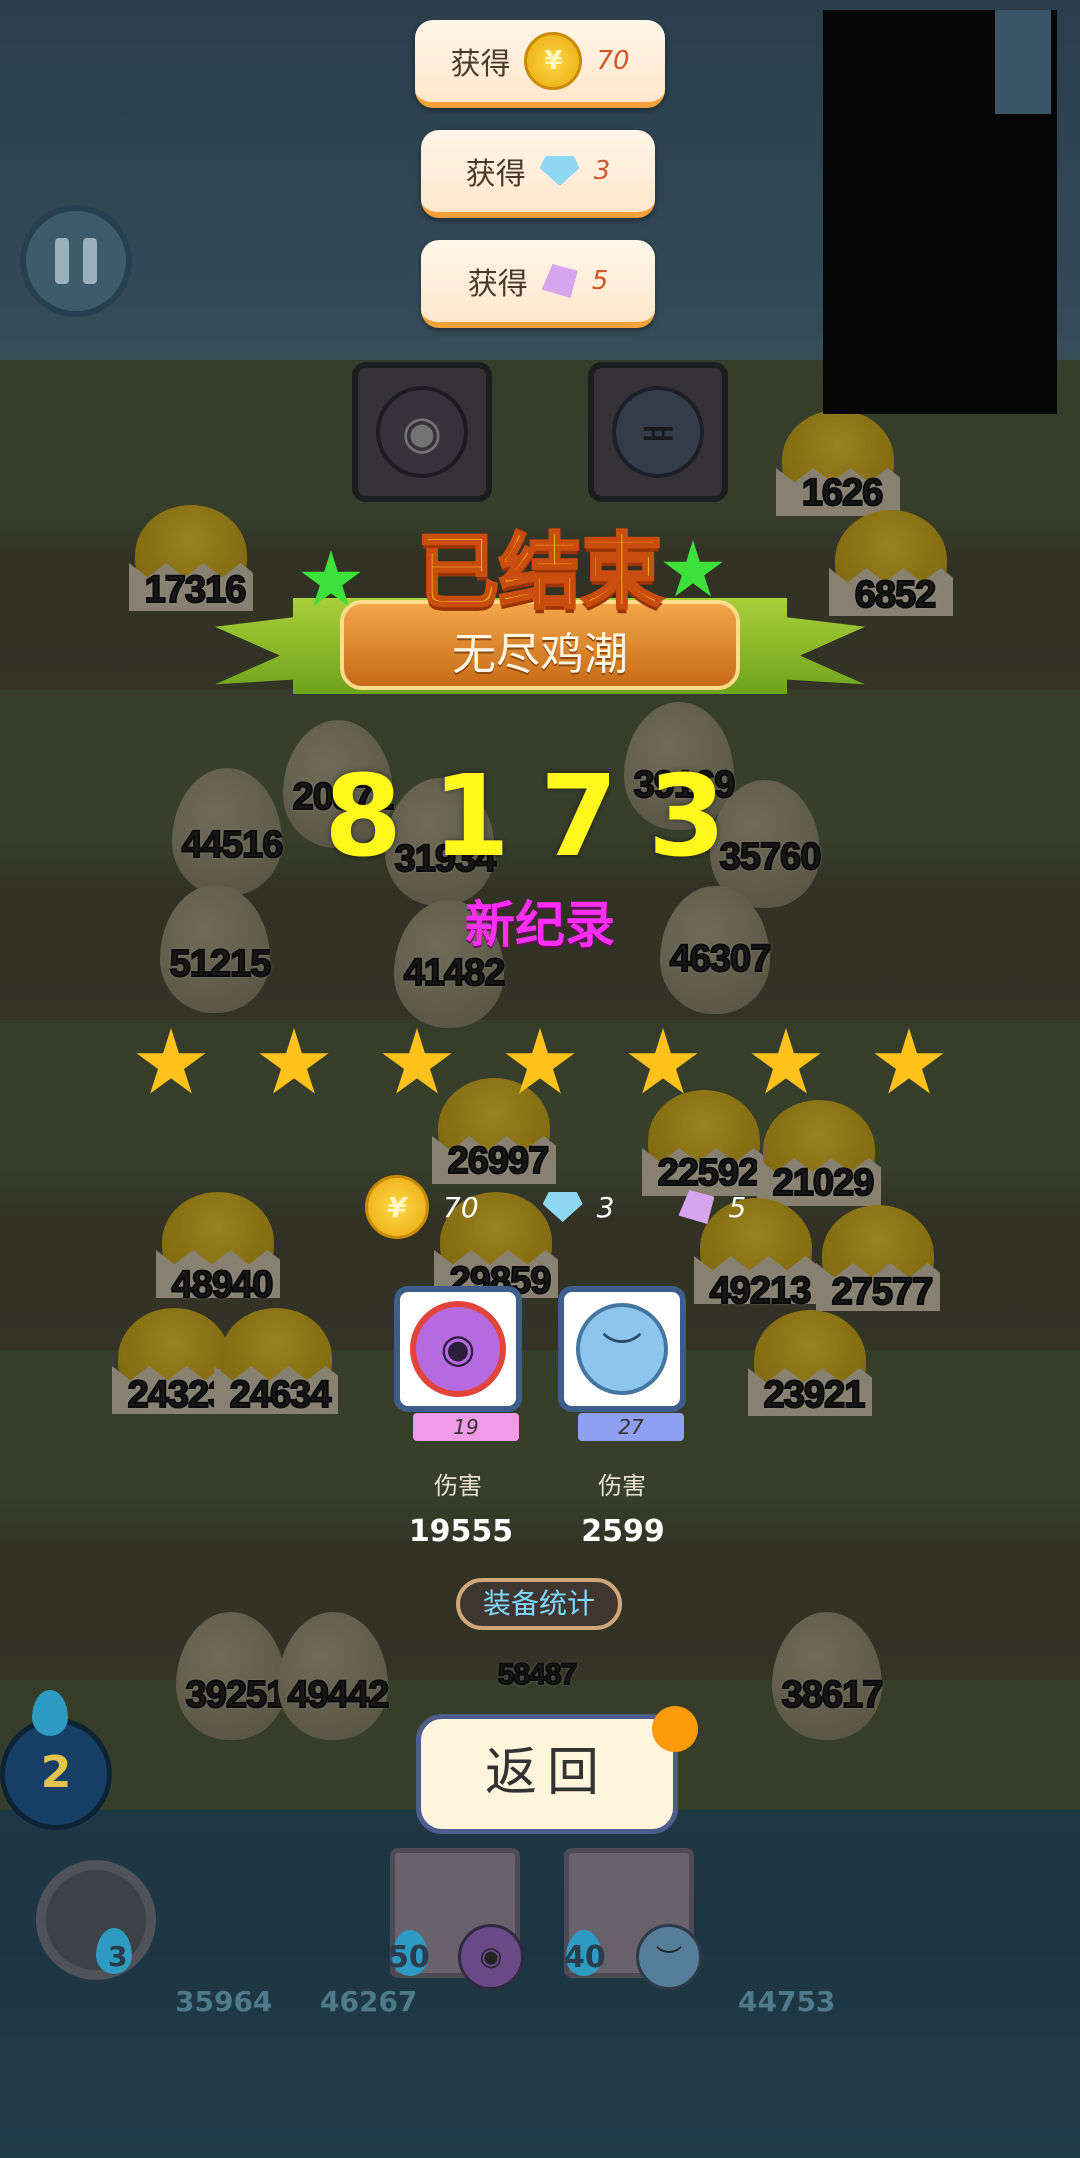 The width and height of the screenshot is (1080, 2158). Describe the element at coordinates (96, 1920) in the screenshot. I see `target-icon` at that location.